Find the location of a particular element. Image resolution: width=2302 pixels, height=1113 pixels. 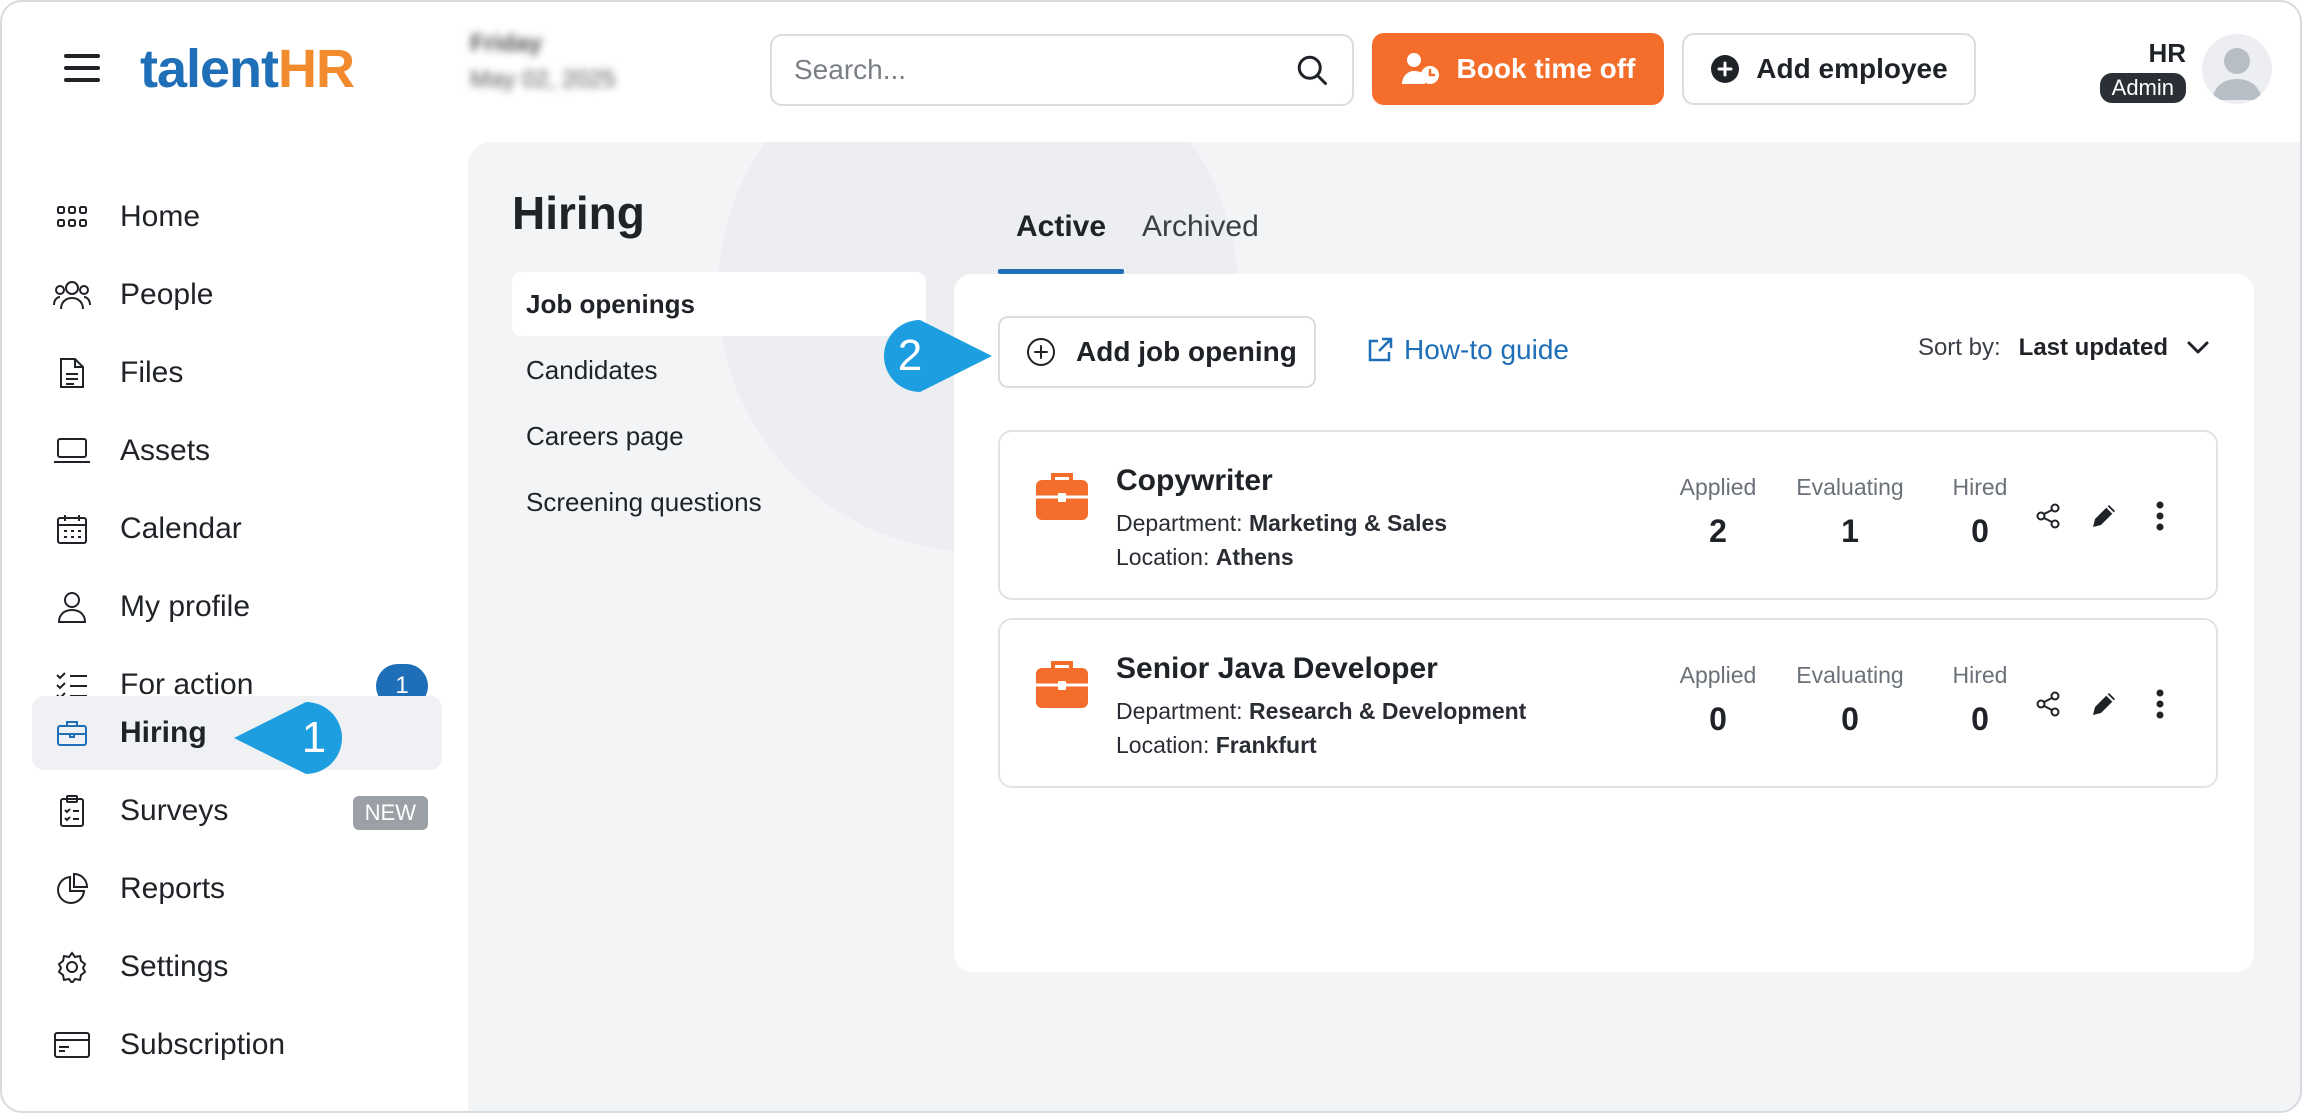

sidebar-item-label: Subscription is located at coordinates (203, 1044).